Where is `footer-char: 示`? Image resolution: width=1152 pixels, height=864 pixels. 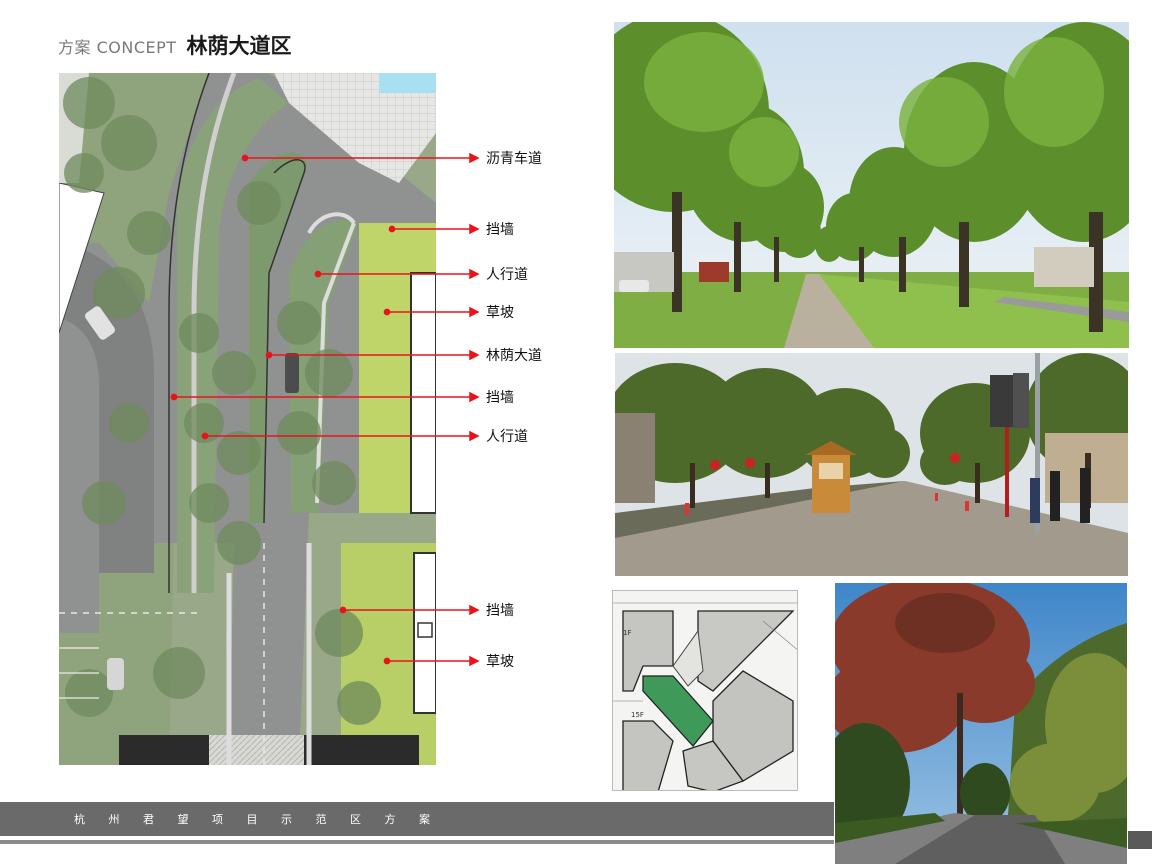
footer-char: 示 is located at coordinates (286, 819).